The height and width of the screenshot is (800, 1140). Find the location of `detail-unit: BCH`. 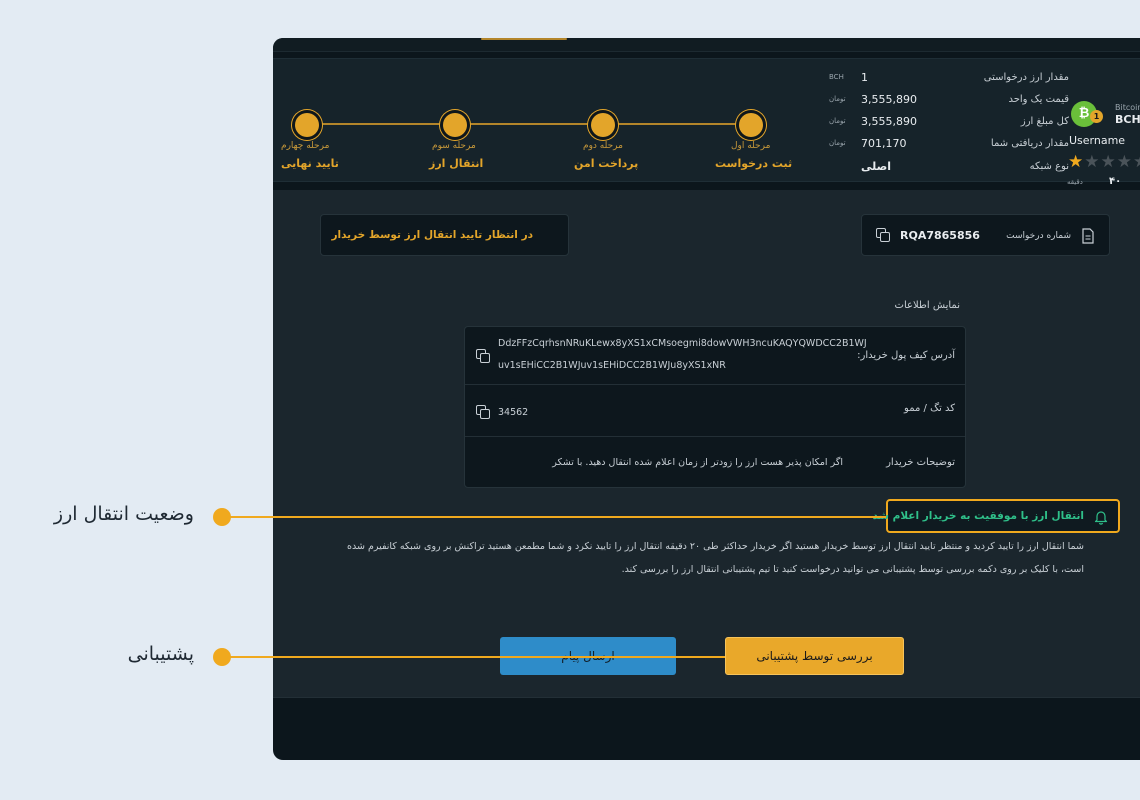

detail-unit: BCH is located at coordinates (836, 77).